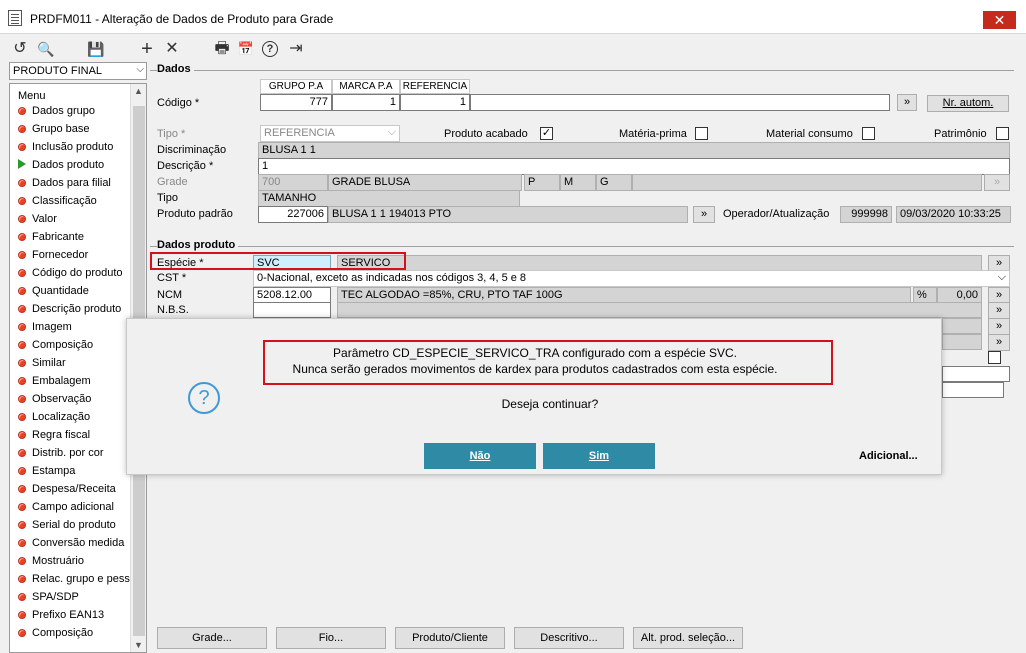  What do you see at coordinates (868, 133) in the screenshot?
I see `material-consumo-checkbox` at bounding box center [868, 133].